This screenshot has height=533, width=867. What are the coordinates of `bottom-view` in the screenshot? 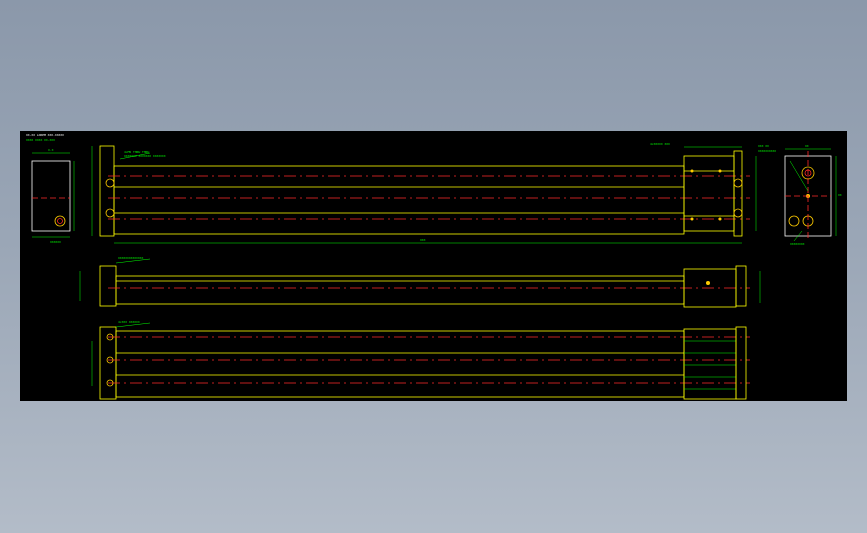 It's located at (420, 361).